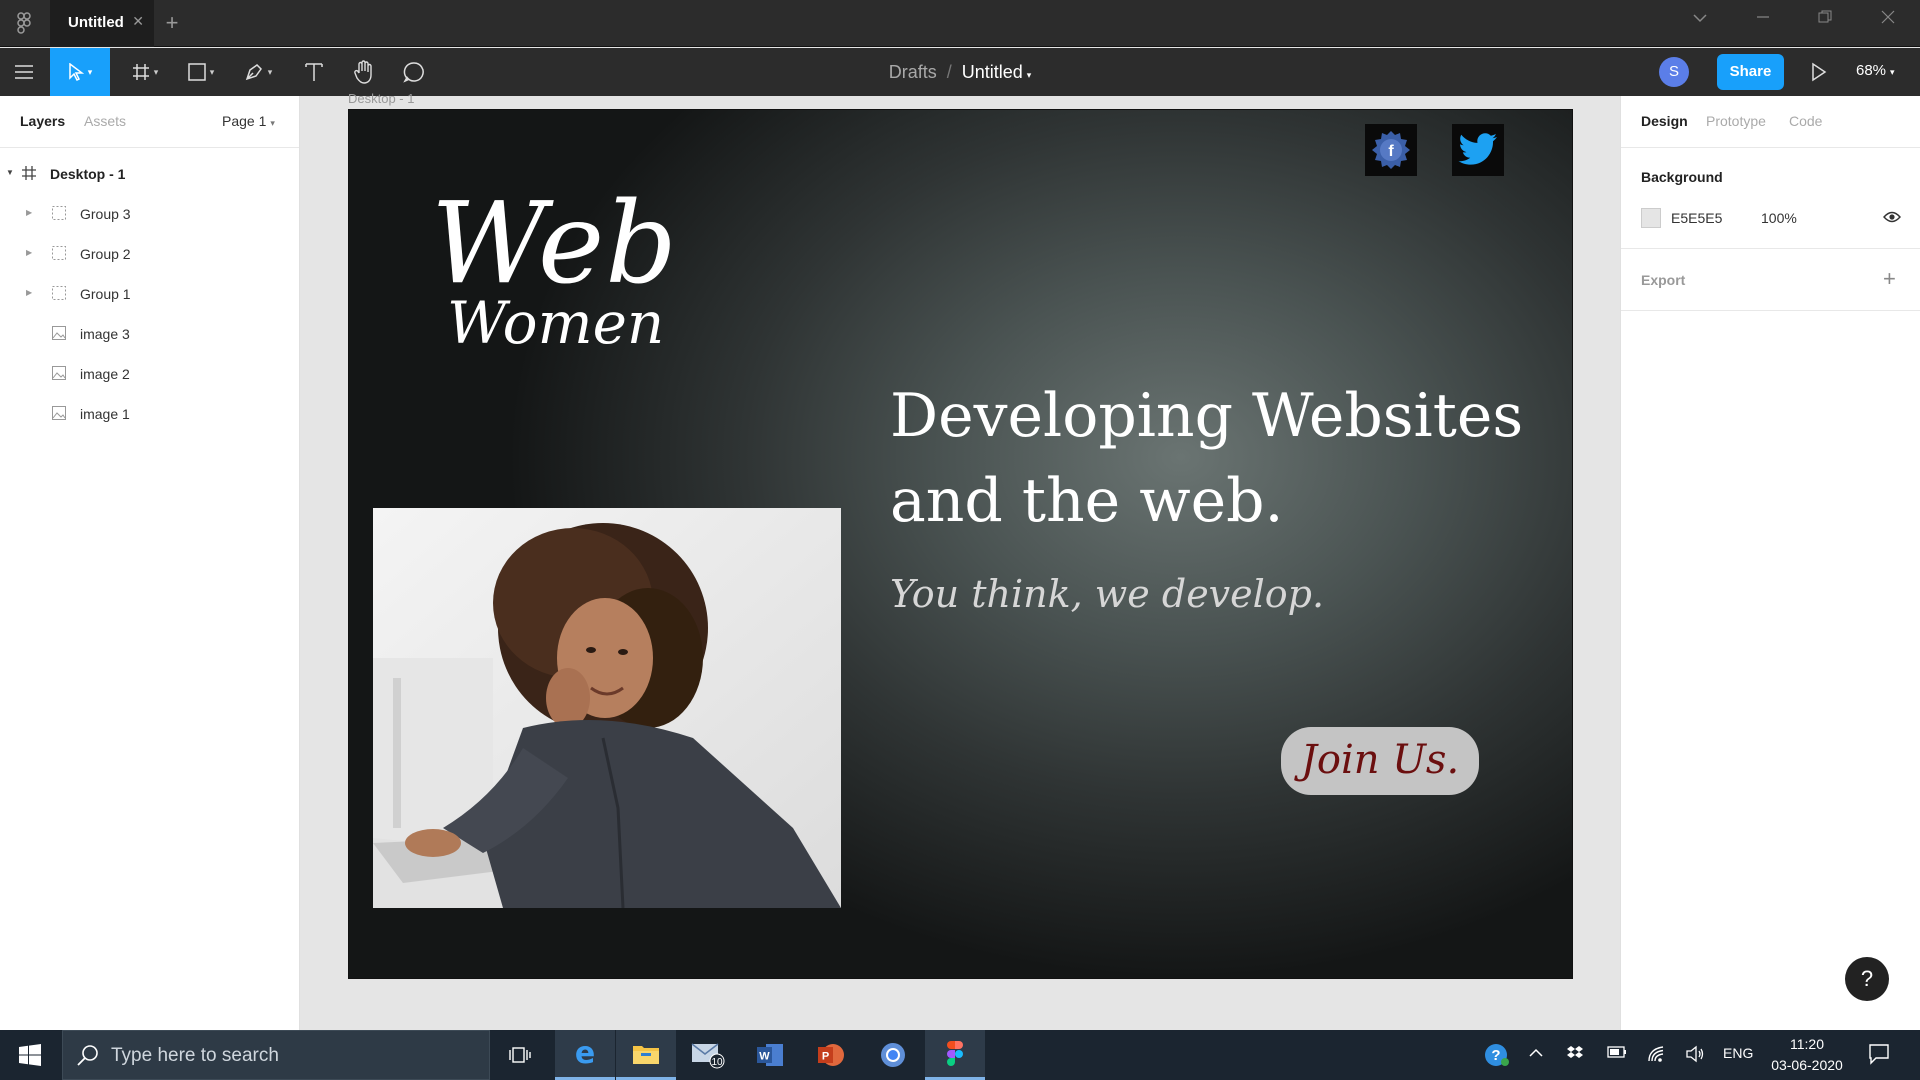  I want to click on svg-text: P, so click(825, 1057).